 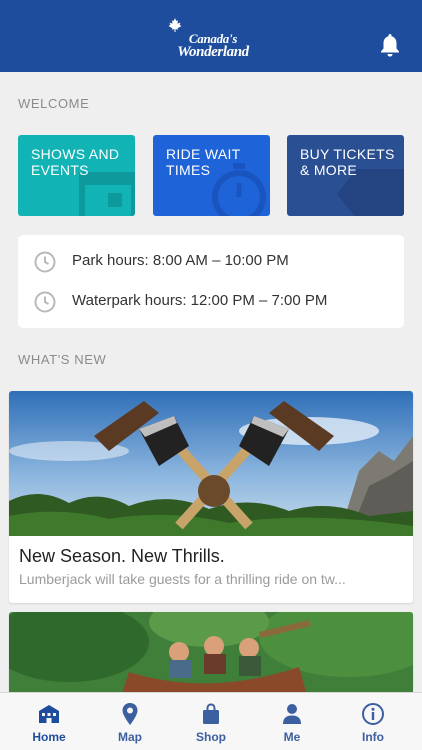 I want to click on logo-text-line2: Wonderland, so click(x=213, y=52).